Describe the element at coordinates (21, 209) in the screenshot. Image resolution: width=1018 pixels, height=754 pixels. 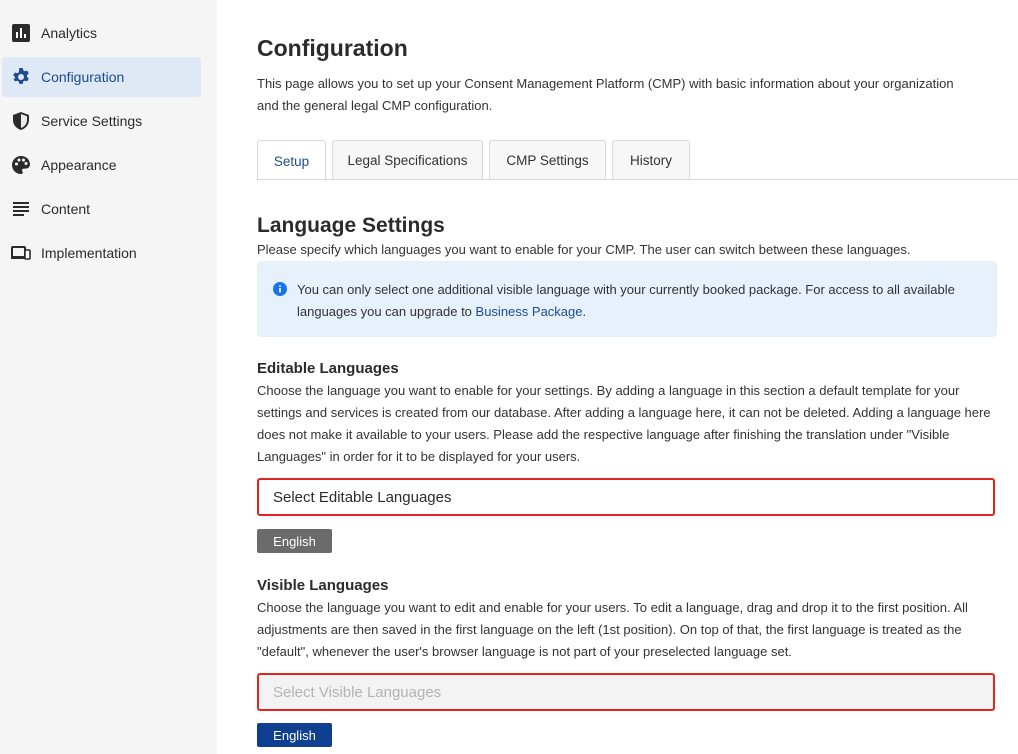
I see `text-lines-icon` at that location.